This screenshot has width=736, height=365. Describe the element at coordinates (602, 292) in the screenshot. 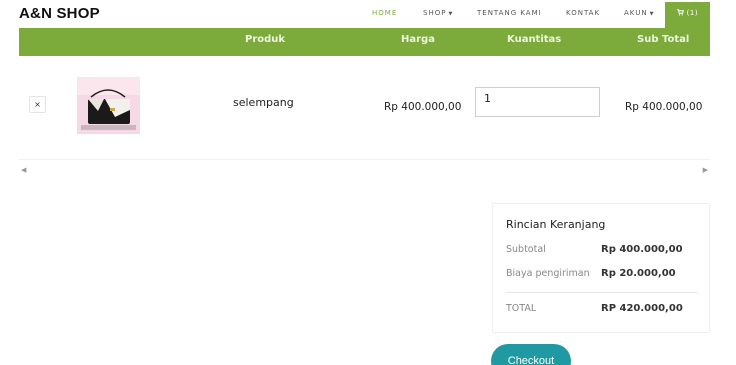

I see `summary-divider` at that location.